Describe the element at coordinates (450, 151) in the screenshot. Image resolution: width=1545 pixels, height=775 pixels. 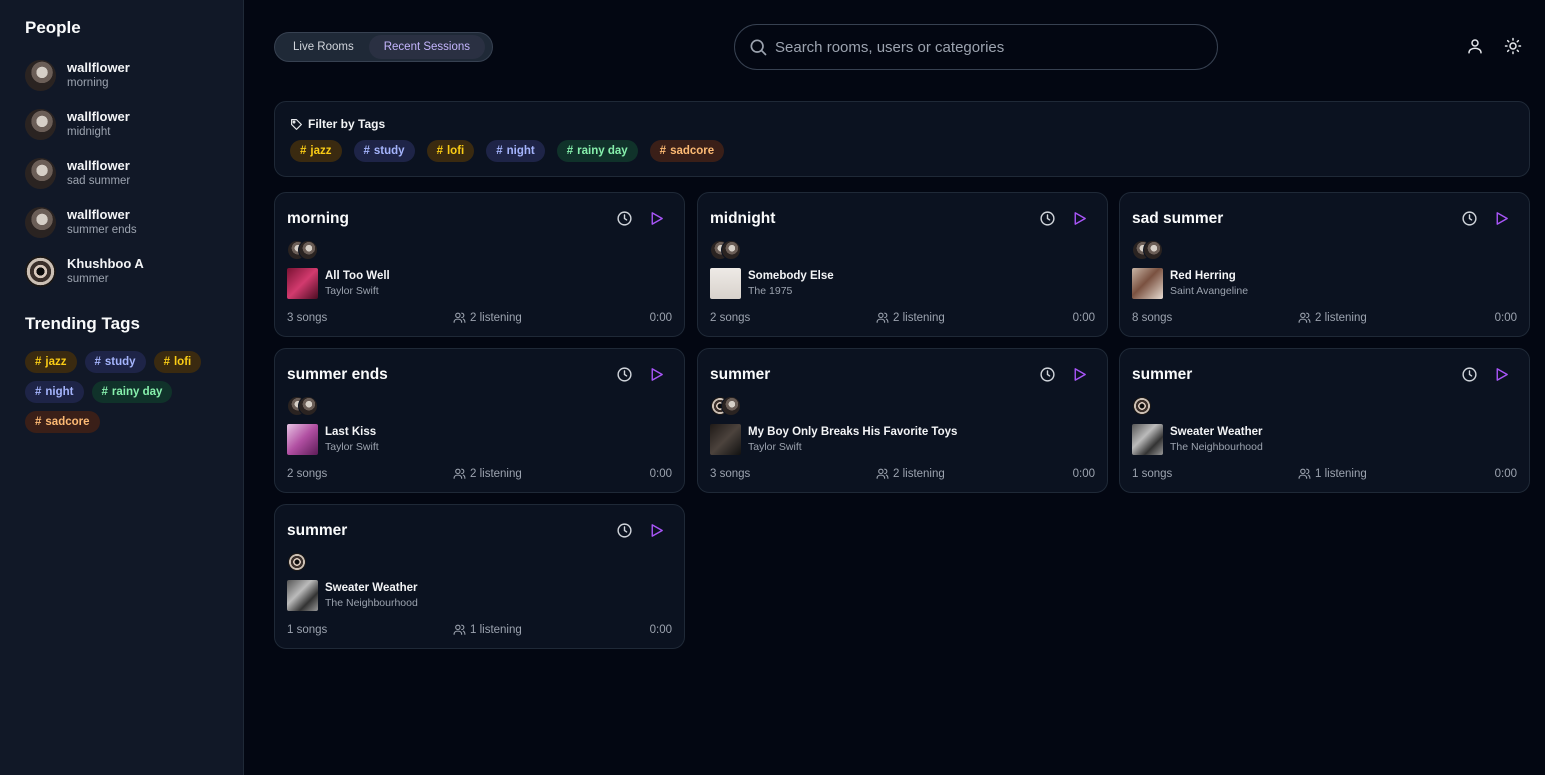
I see `filter-tag-lofi: # lofi` at that location.